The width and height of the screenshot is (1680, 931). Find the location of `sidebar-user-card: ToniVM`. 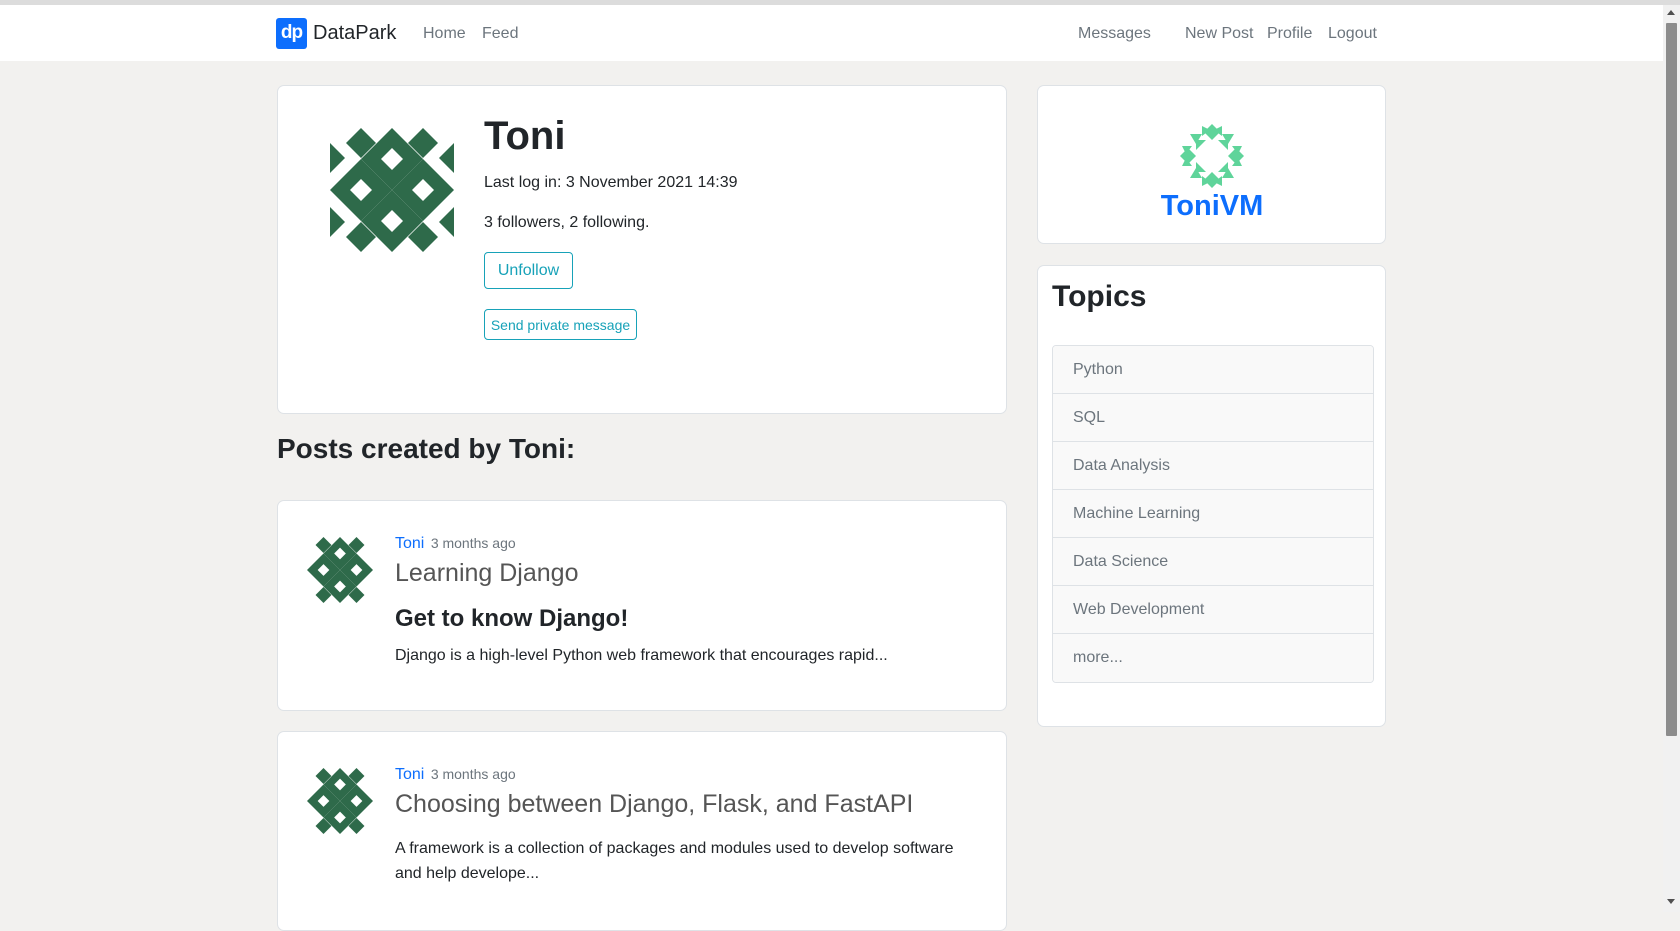

sidebar-user-card: ToniVM is located at coordinates (1211, 164).